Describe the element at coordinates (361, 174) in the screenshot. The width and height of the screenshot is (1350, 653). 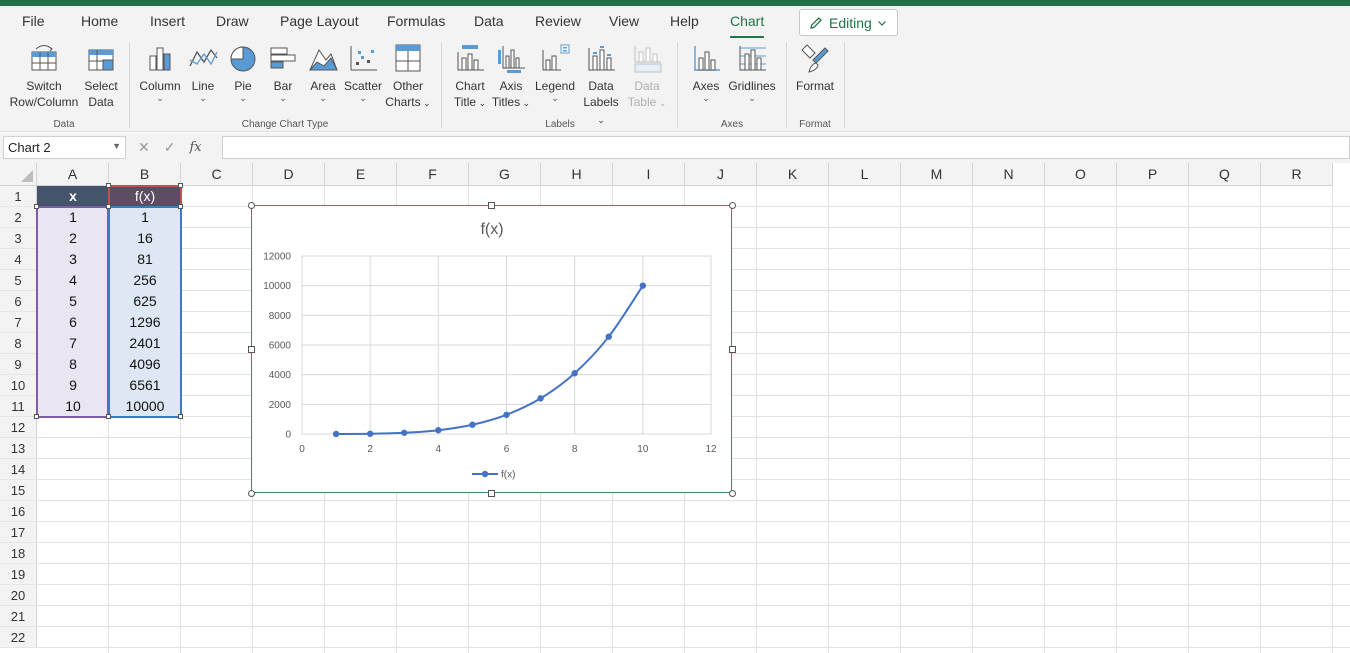
I see `column-header-e: E` at that location.